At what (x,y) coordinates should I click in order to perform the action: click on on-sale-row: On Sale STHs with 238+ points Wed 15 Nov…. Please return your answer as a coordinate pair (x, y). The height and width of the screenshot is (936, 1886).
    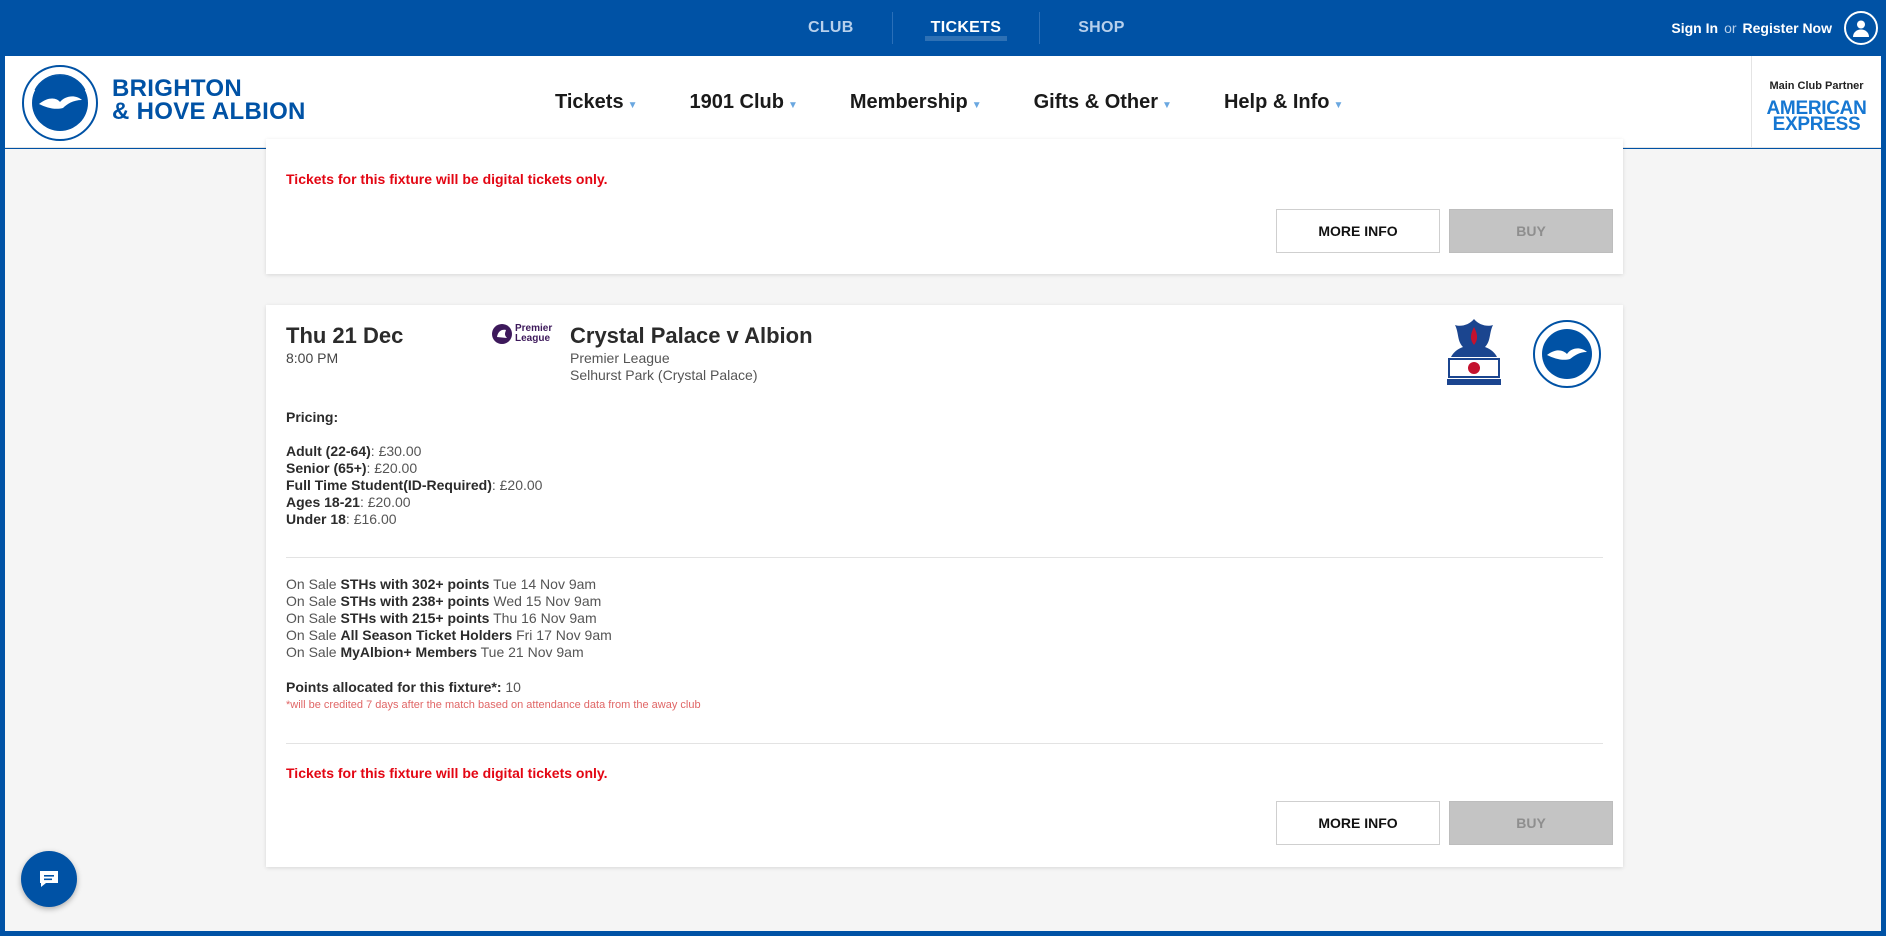
    Looking at the image, I should click on (449, 601).